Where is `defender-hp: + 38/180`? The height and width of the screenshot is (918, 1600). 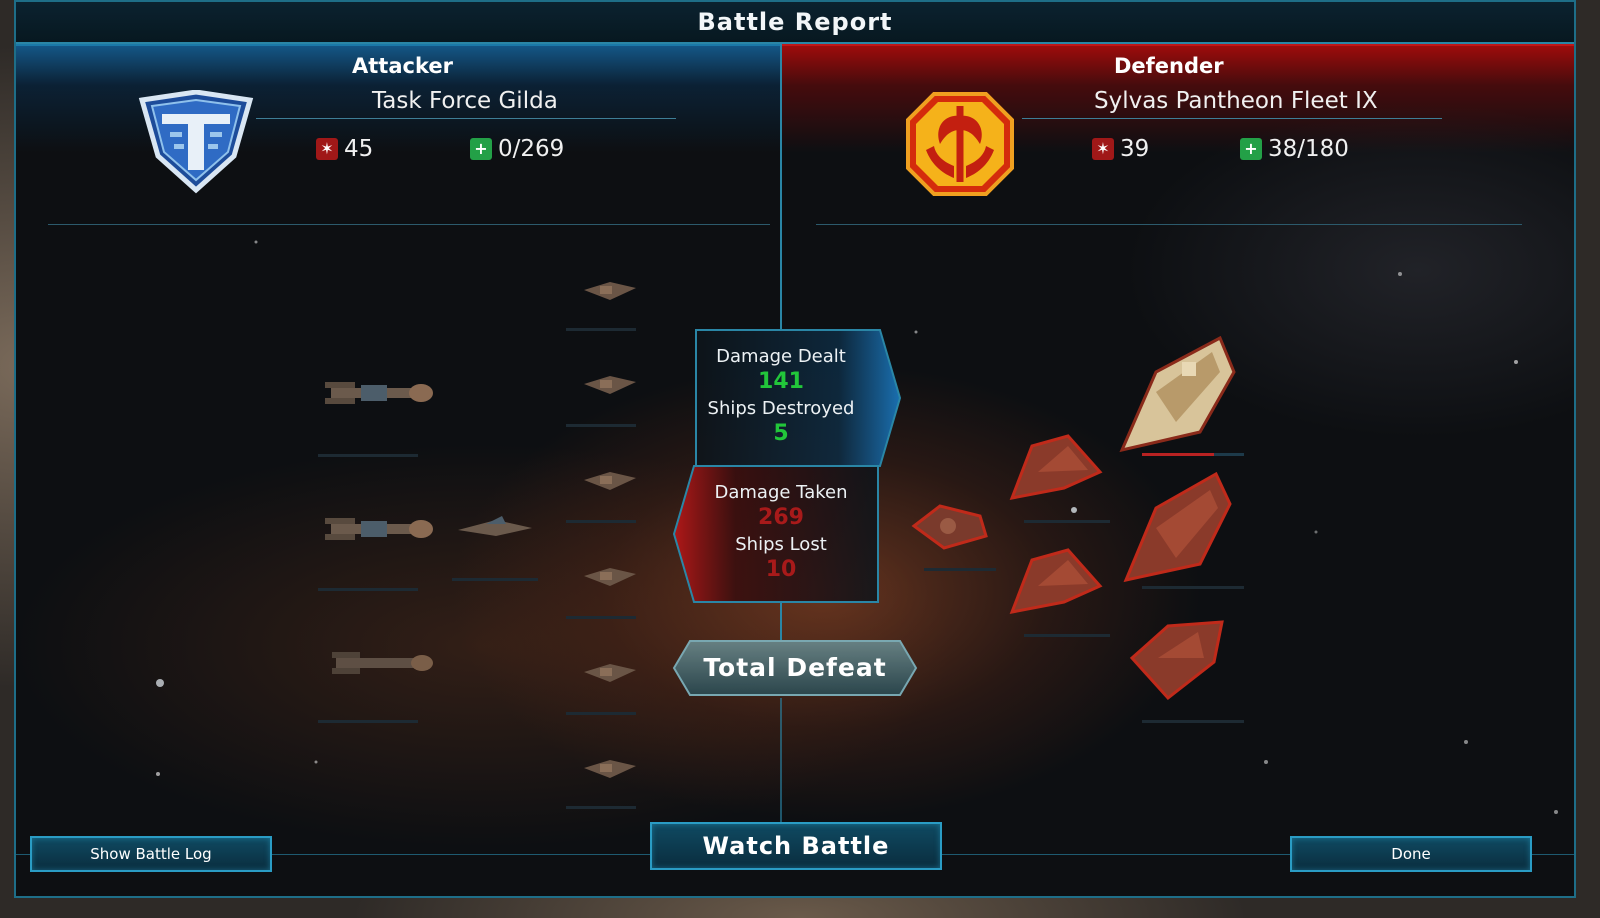 defender-hp: + 38/180 is located at coordinates (1294, 149).